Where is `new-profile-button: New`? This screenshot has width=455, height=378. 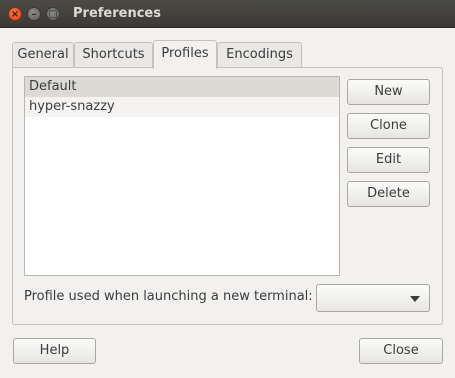
new-profile-button: New is located at coordinates (388, 92).